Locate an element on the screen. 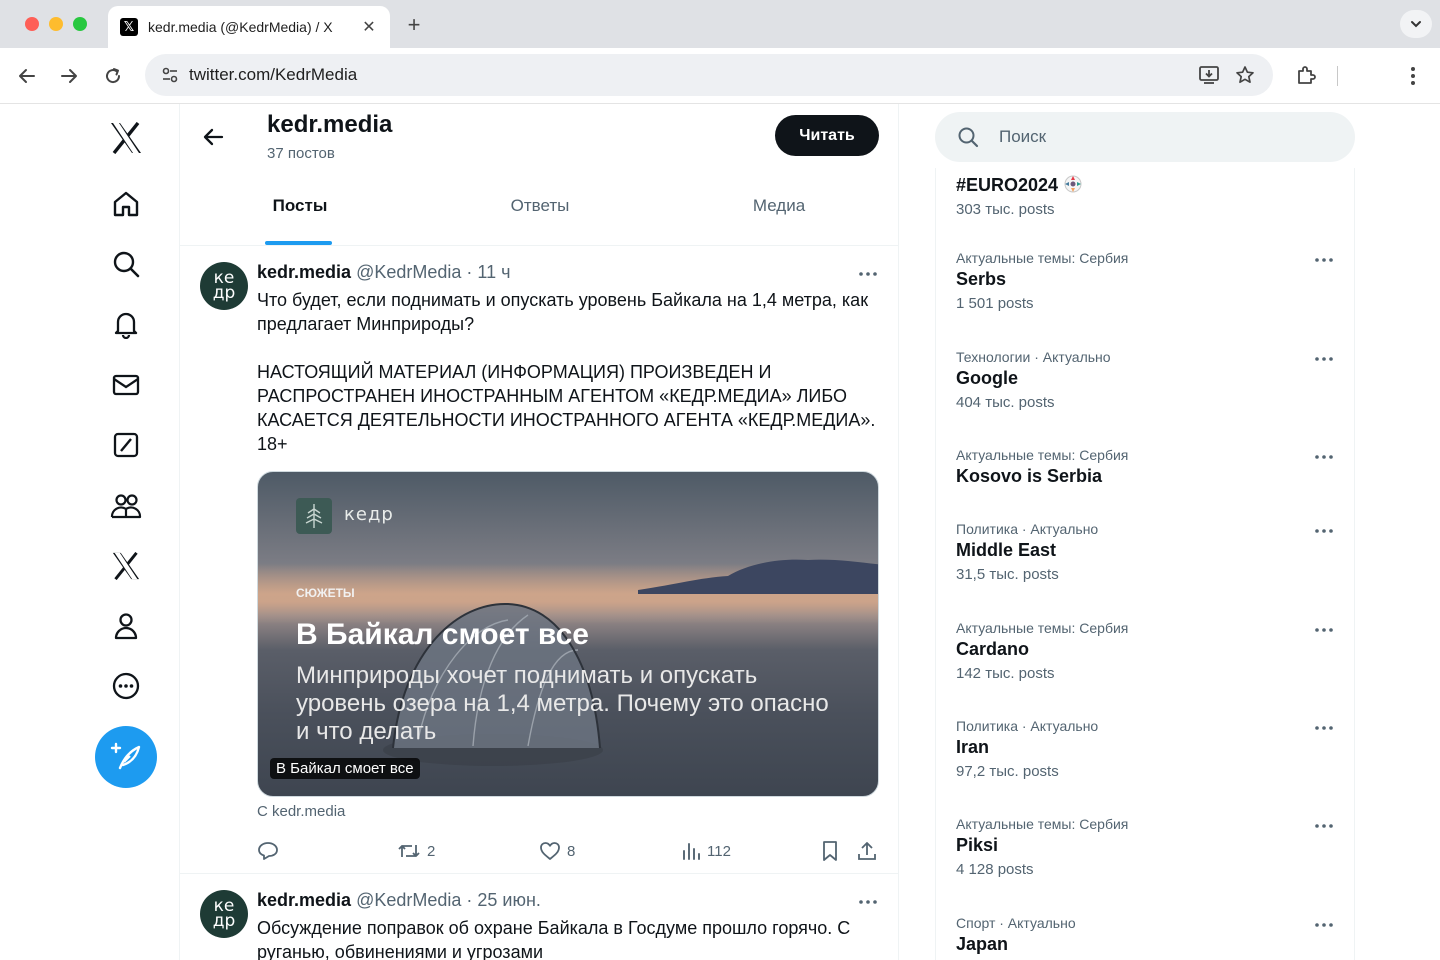  forward-button is located at coordinates (69, 76).